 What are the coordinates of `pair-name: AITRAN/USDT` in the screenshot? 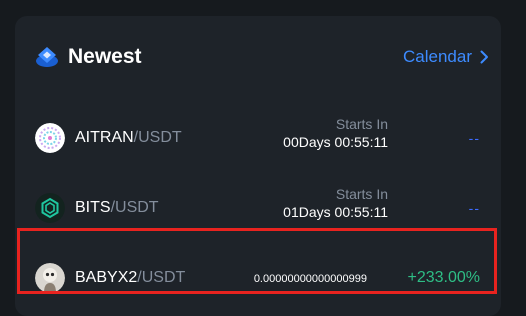 It's located at (128, 138).